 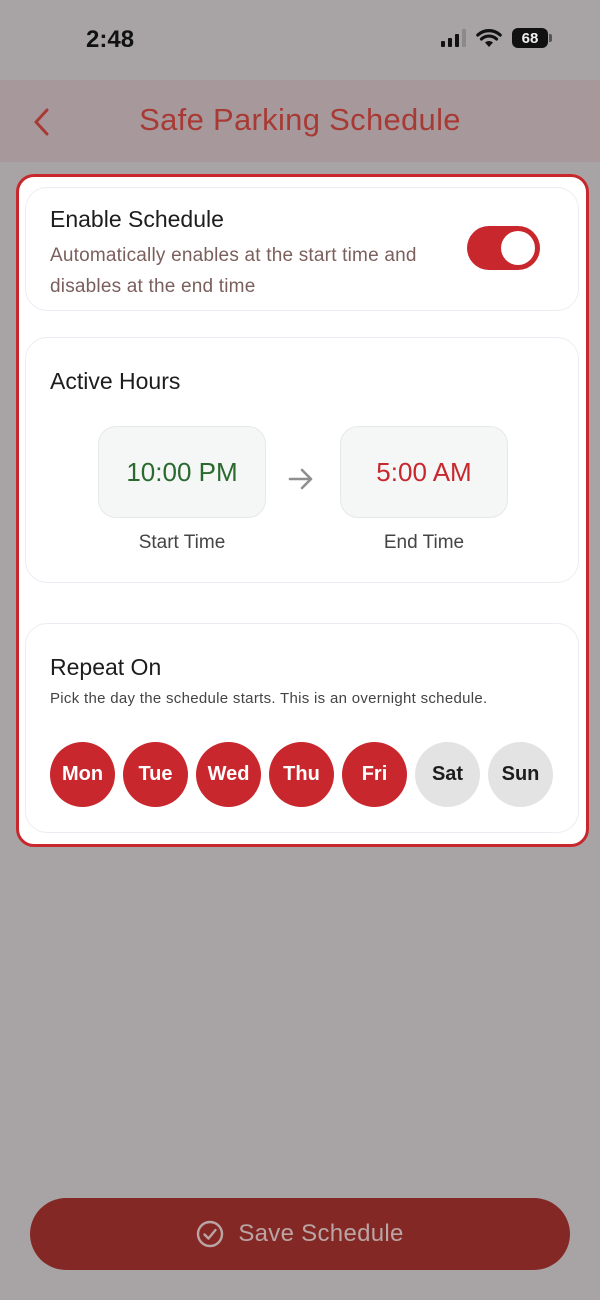 What do you see at coordinates (424, 472) in the screenshot?
I see `end-time-picker: 5:00 AM` at bounding box center [424, 472].